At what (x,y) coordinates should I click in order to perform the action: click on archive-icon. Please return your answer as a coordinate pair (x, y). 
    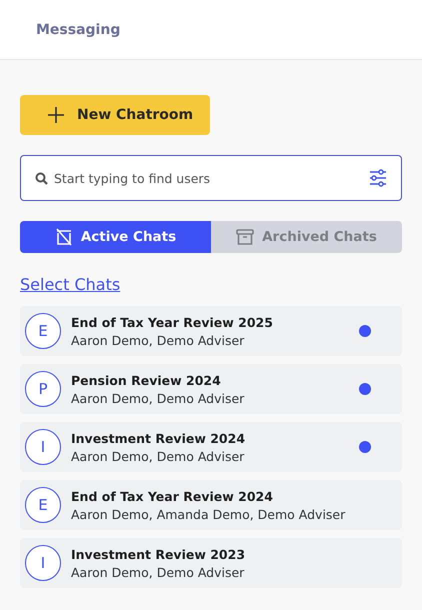
    Looking at the image, I should click on (245, 237).